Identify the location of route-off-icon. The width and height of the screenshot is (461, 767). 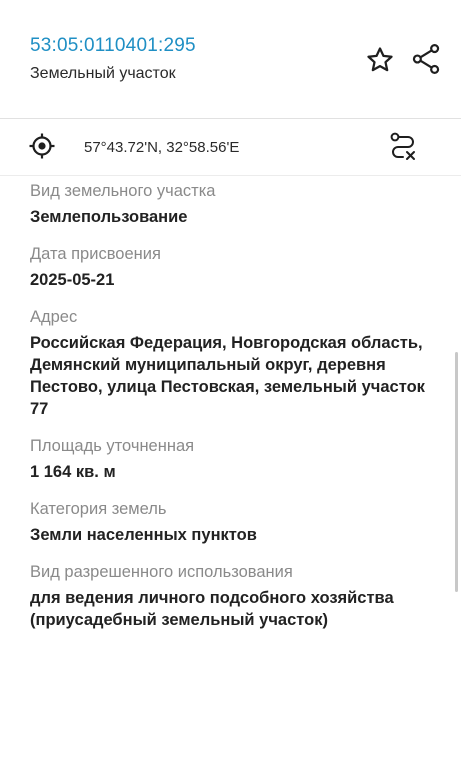
(403, 147).